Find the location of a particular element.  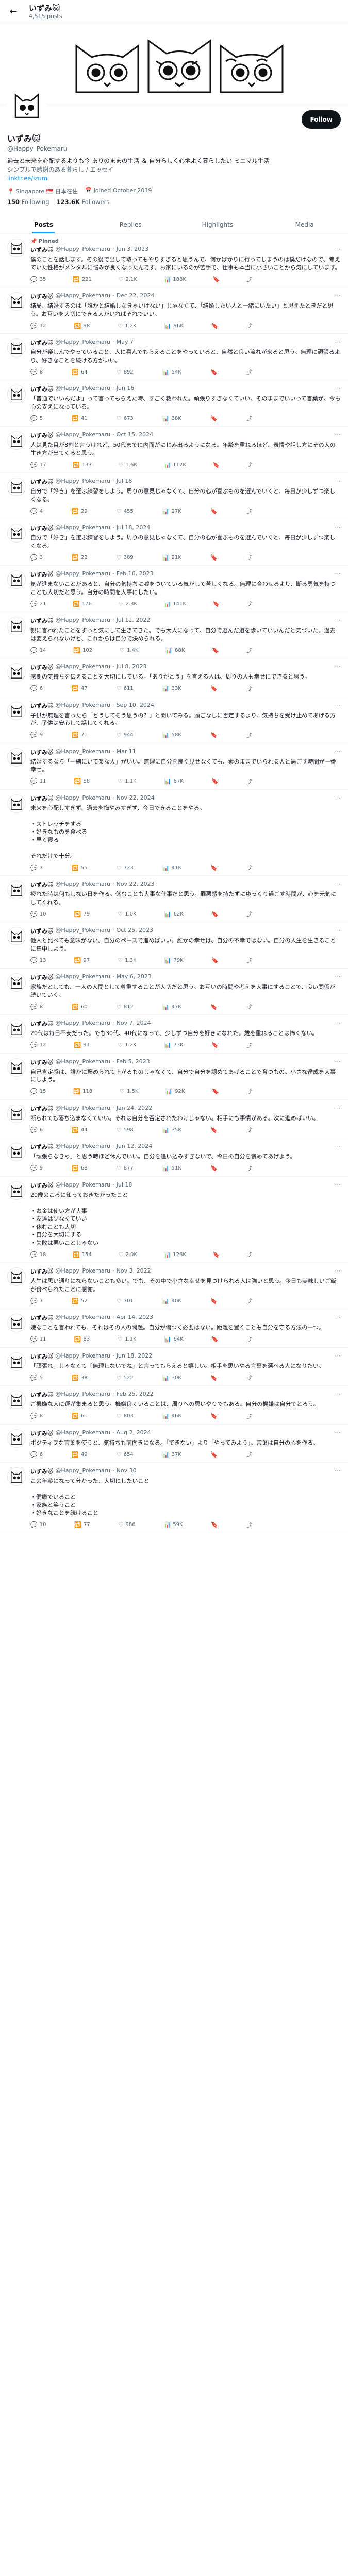

views-button: 📊 141K is located at coordinates (175, 604).